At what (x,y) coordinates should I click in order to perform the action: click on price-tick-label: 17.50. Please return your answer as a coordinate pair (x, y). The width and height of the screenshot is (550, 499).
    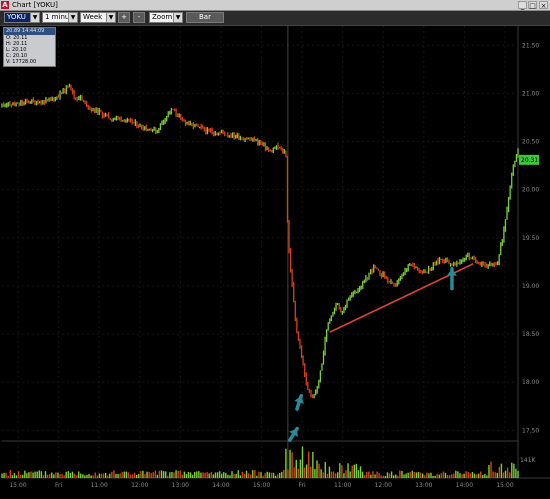
    Looking at the image, I should click on (530, 430).